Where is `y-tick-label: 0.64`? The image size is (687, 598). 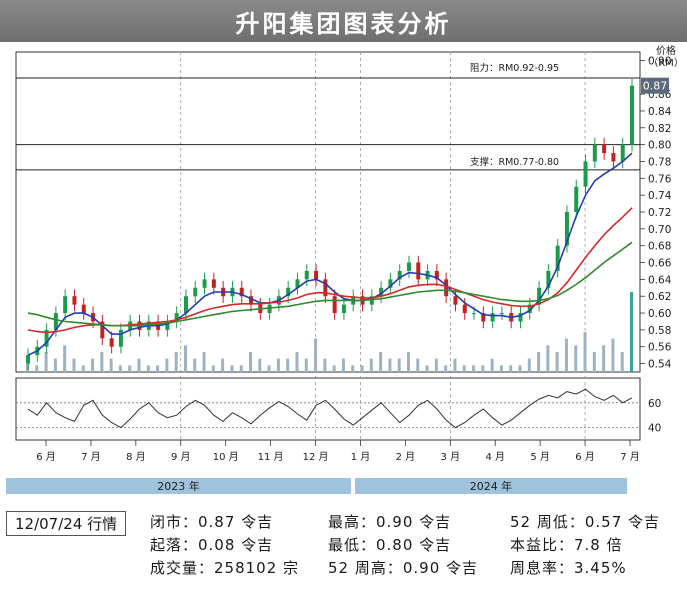
y-tick-label: 0.64 is located at coordinates (660, 280).